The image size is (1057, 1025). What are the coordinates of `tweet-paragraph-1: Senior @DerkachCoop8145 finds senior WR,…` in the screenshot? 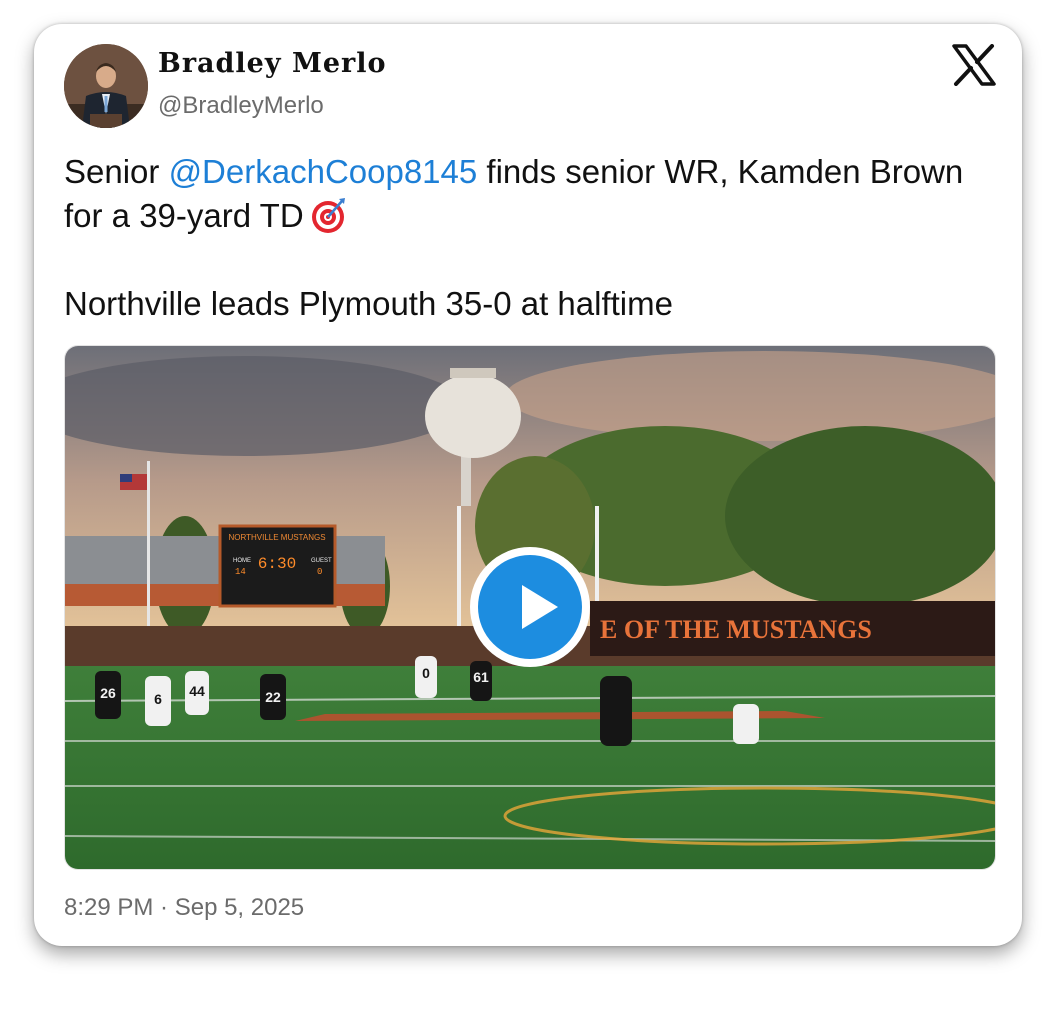 It's located at (514, 194).